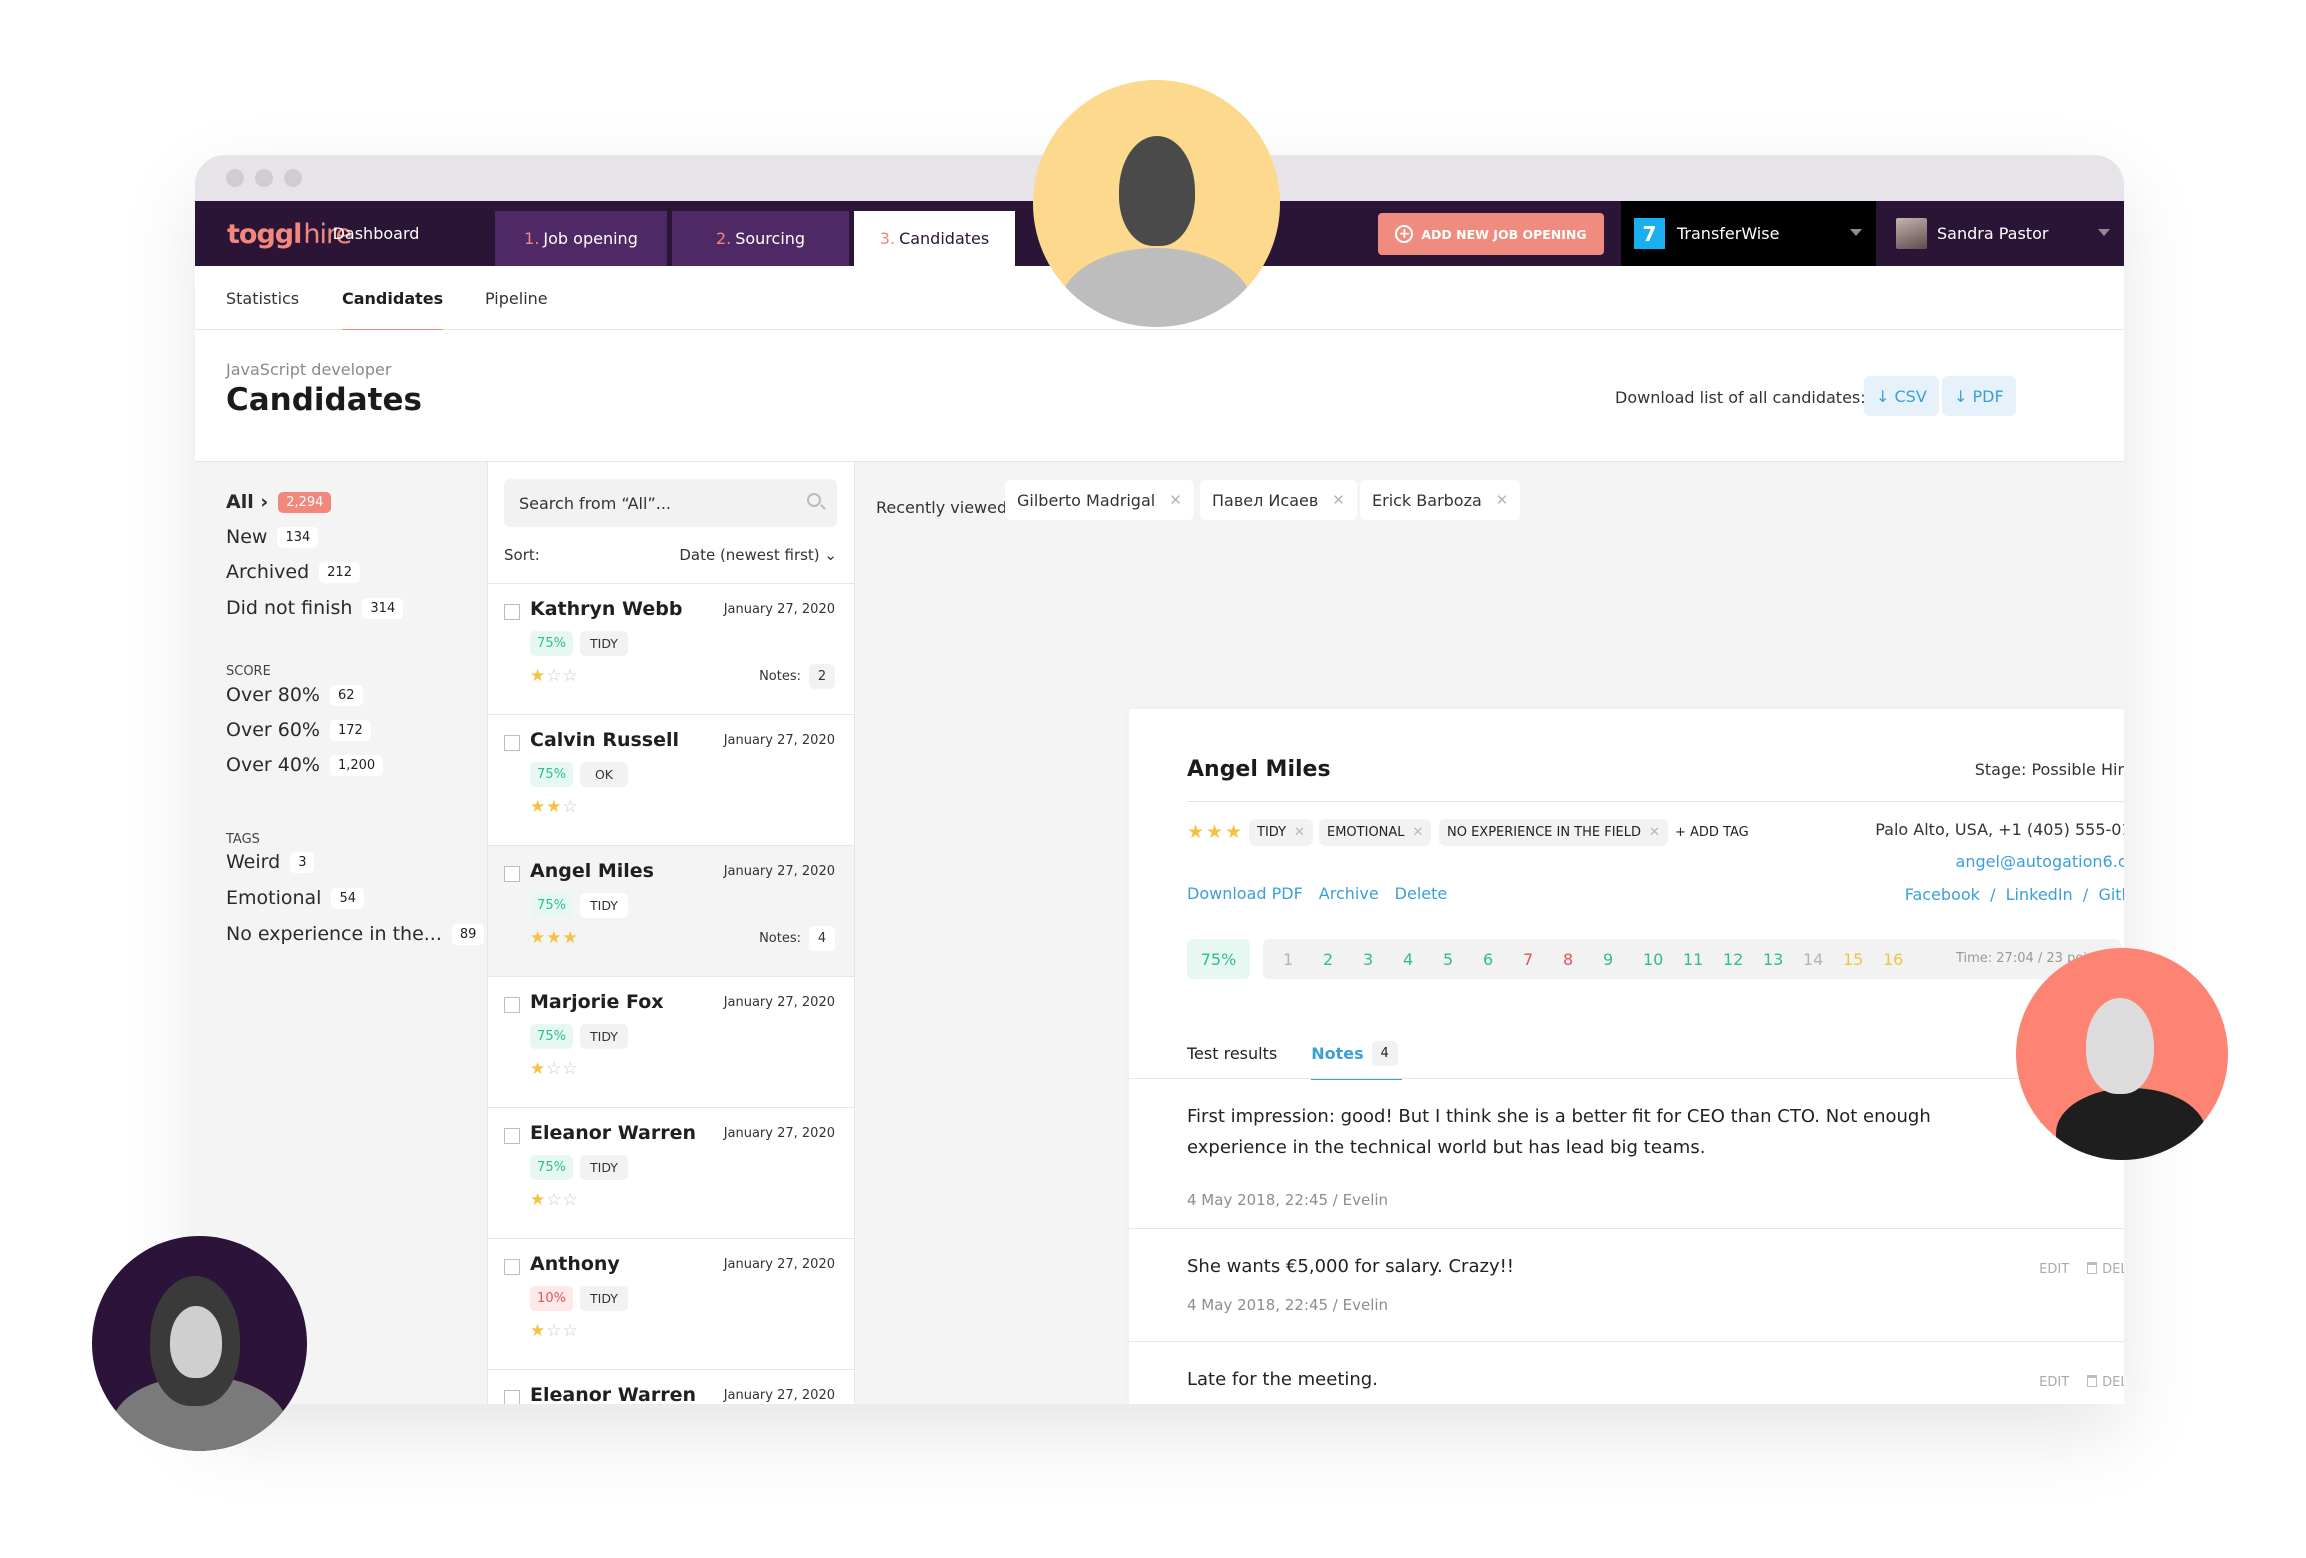 This screenshot has height=1558, width=2306. What do you see at coordinates (516, 298) in the screenshot?
I see `subtab-pipeline: Pipeline` at bounding box center [516, 298].